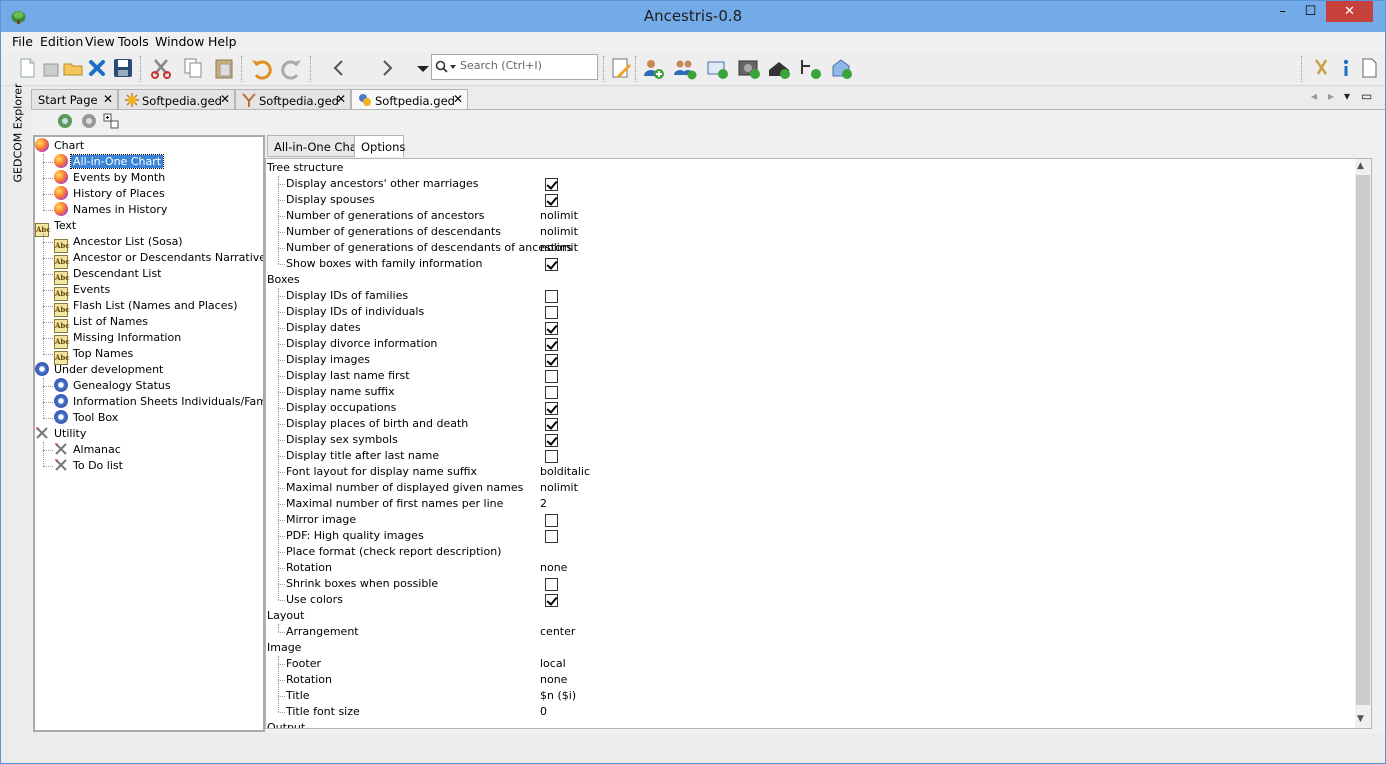  I want to click on copy-icon, so click(193, 68).